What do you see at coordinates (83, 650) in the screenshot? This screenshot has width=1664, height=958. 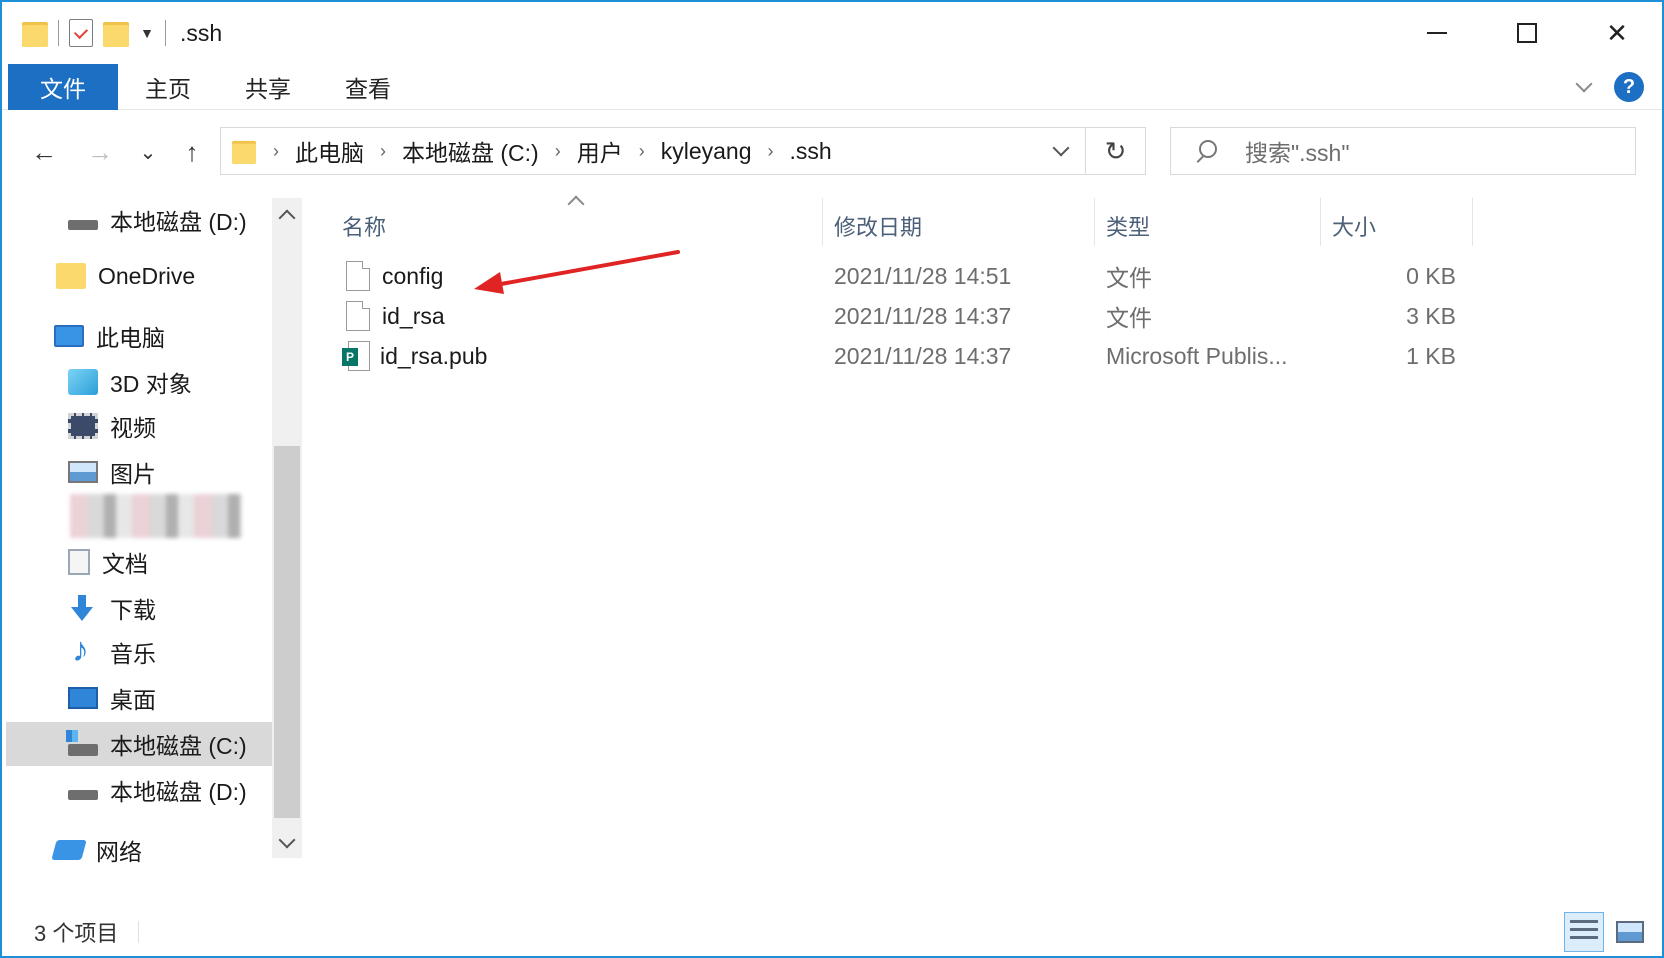 I see `music-icon` at bounding box center [83, 650].